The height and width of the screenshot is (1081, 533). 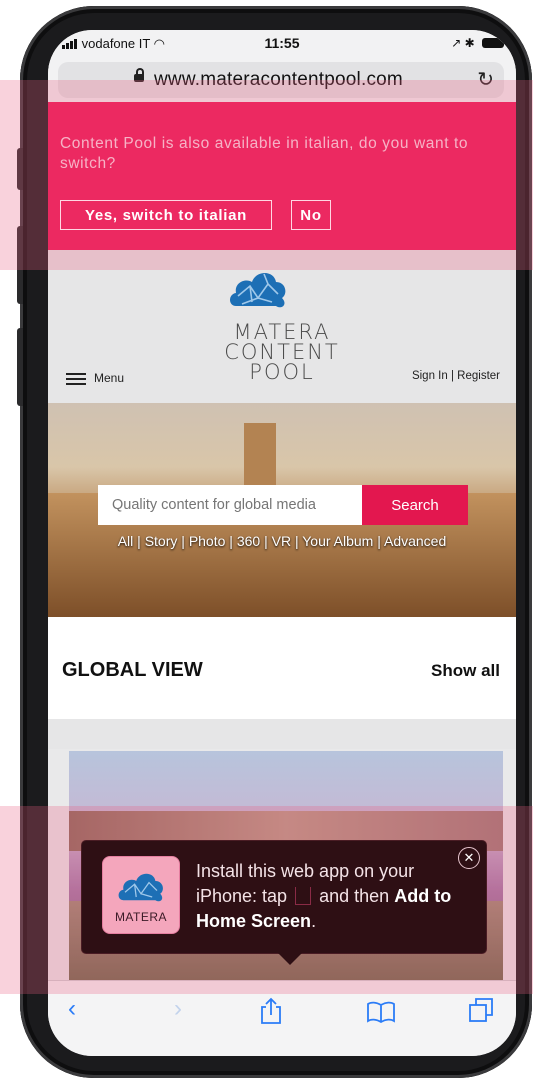 I want to click on status-icons: ↗ ✱, so click(x=477, y=43).